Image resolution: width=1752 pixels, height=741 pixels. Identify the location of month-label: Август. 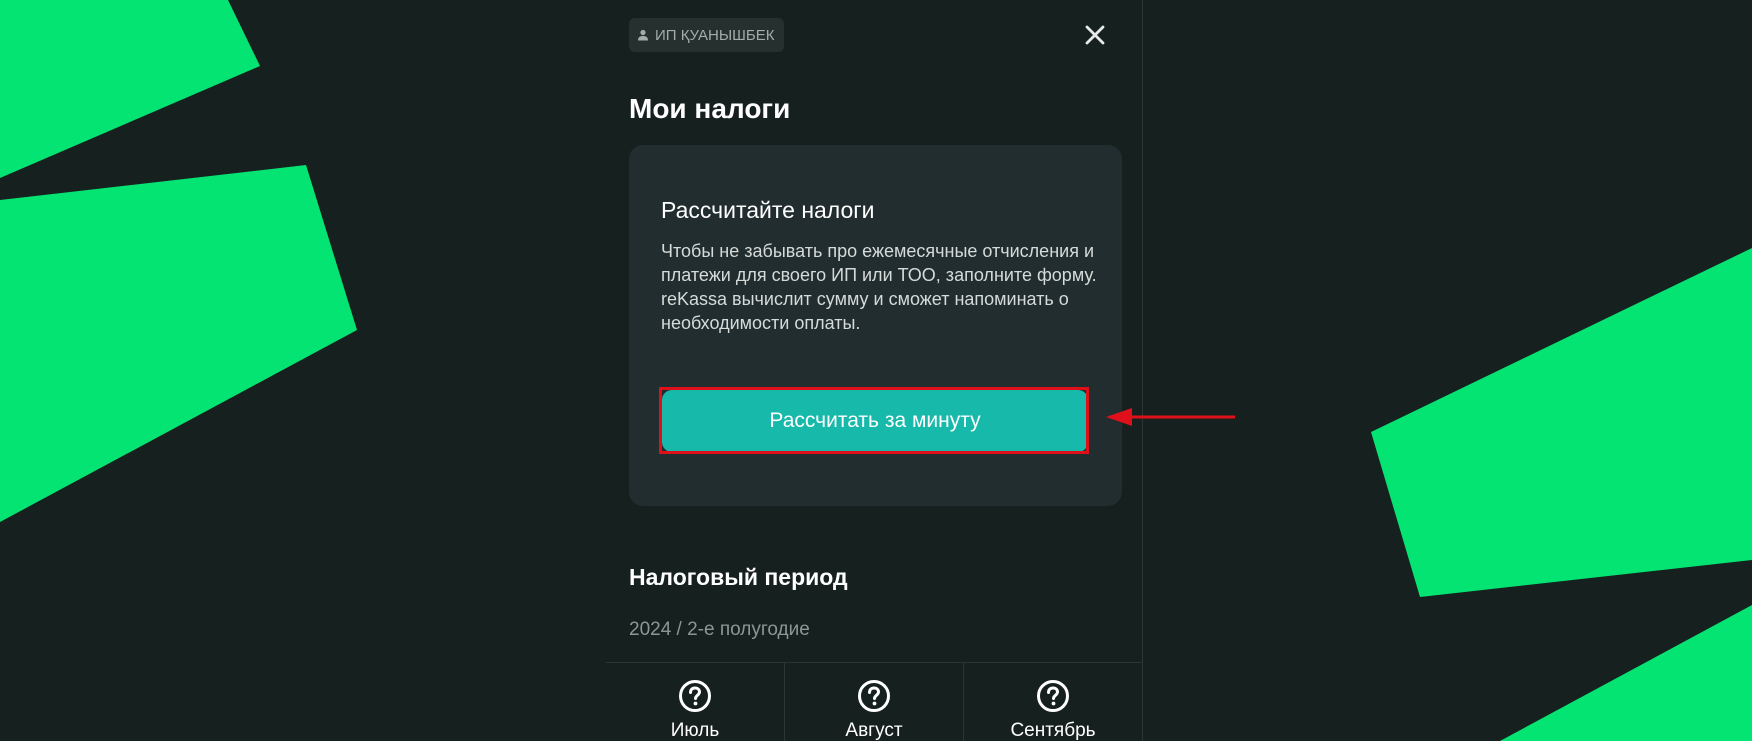
(874, 730).